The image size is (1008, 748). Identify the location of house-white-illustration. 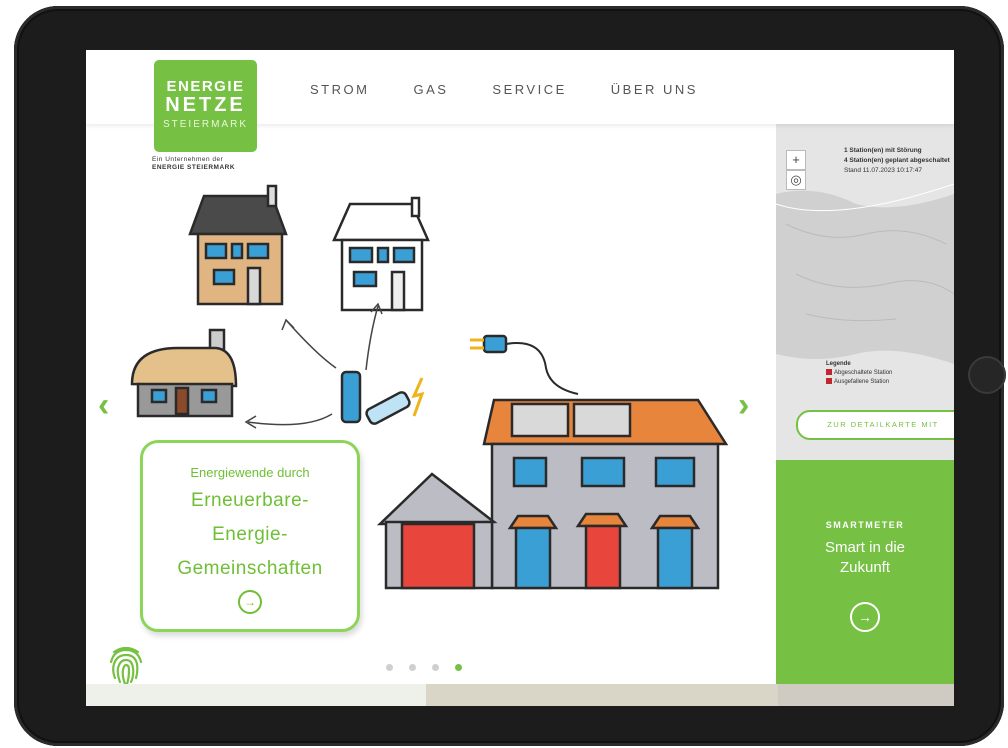
(381, 254).